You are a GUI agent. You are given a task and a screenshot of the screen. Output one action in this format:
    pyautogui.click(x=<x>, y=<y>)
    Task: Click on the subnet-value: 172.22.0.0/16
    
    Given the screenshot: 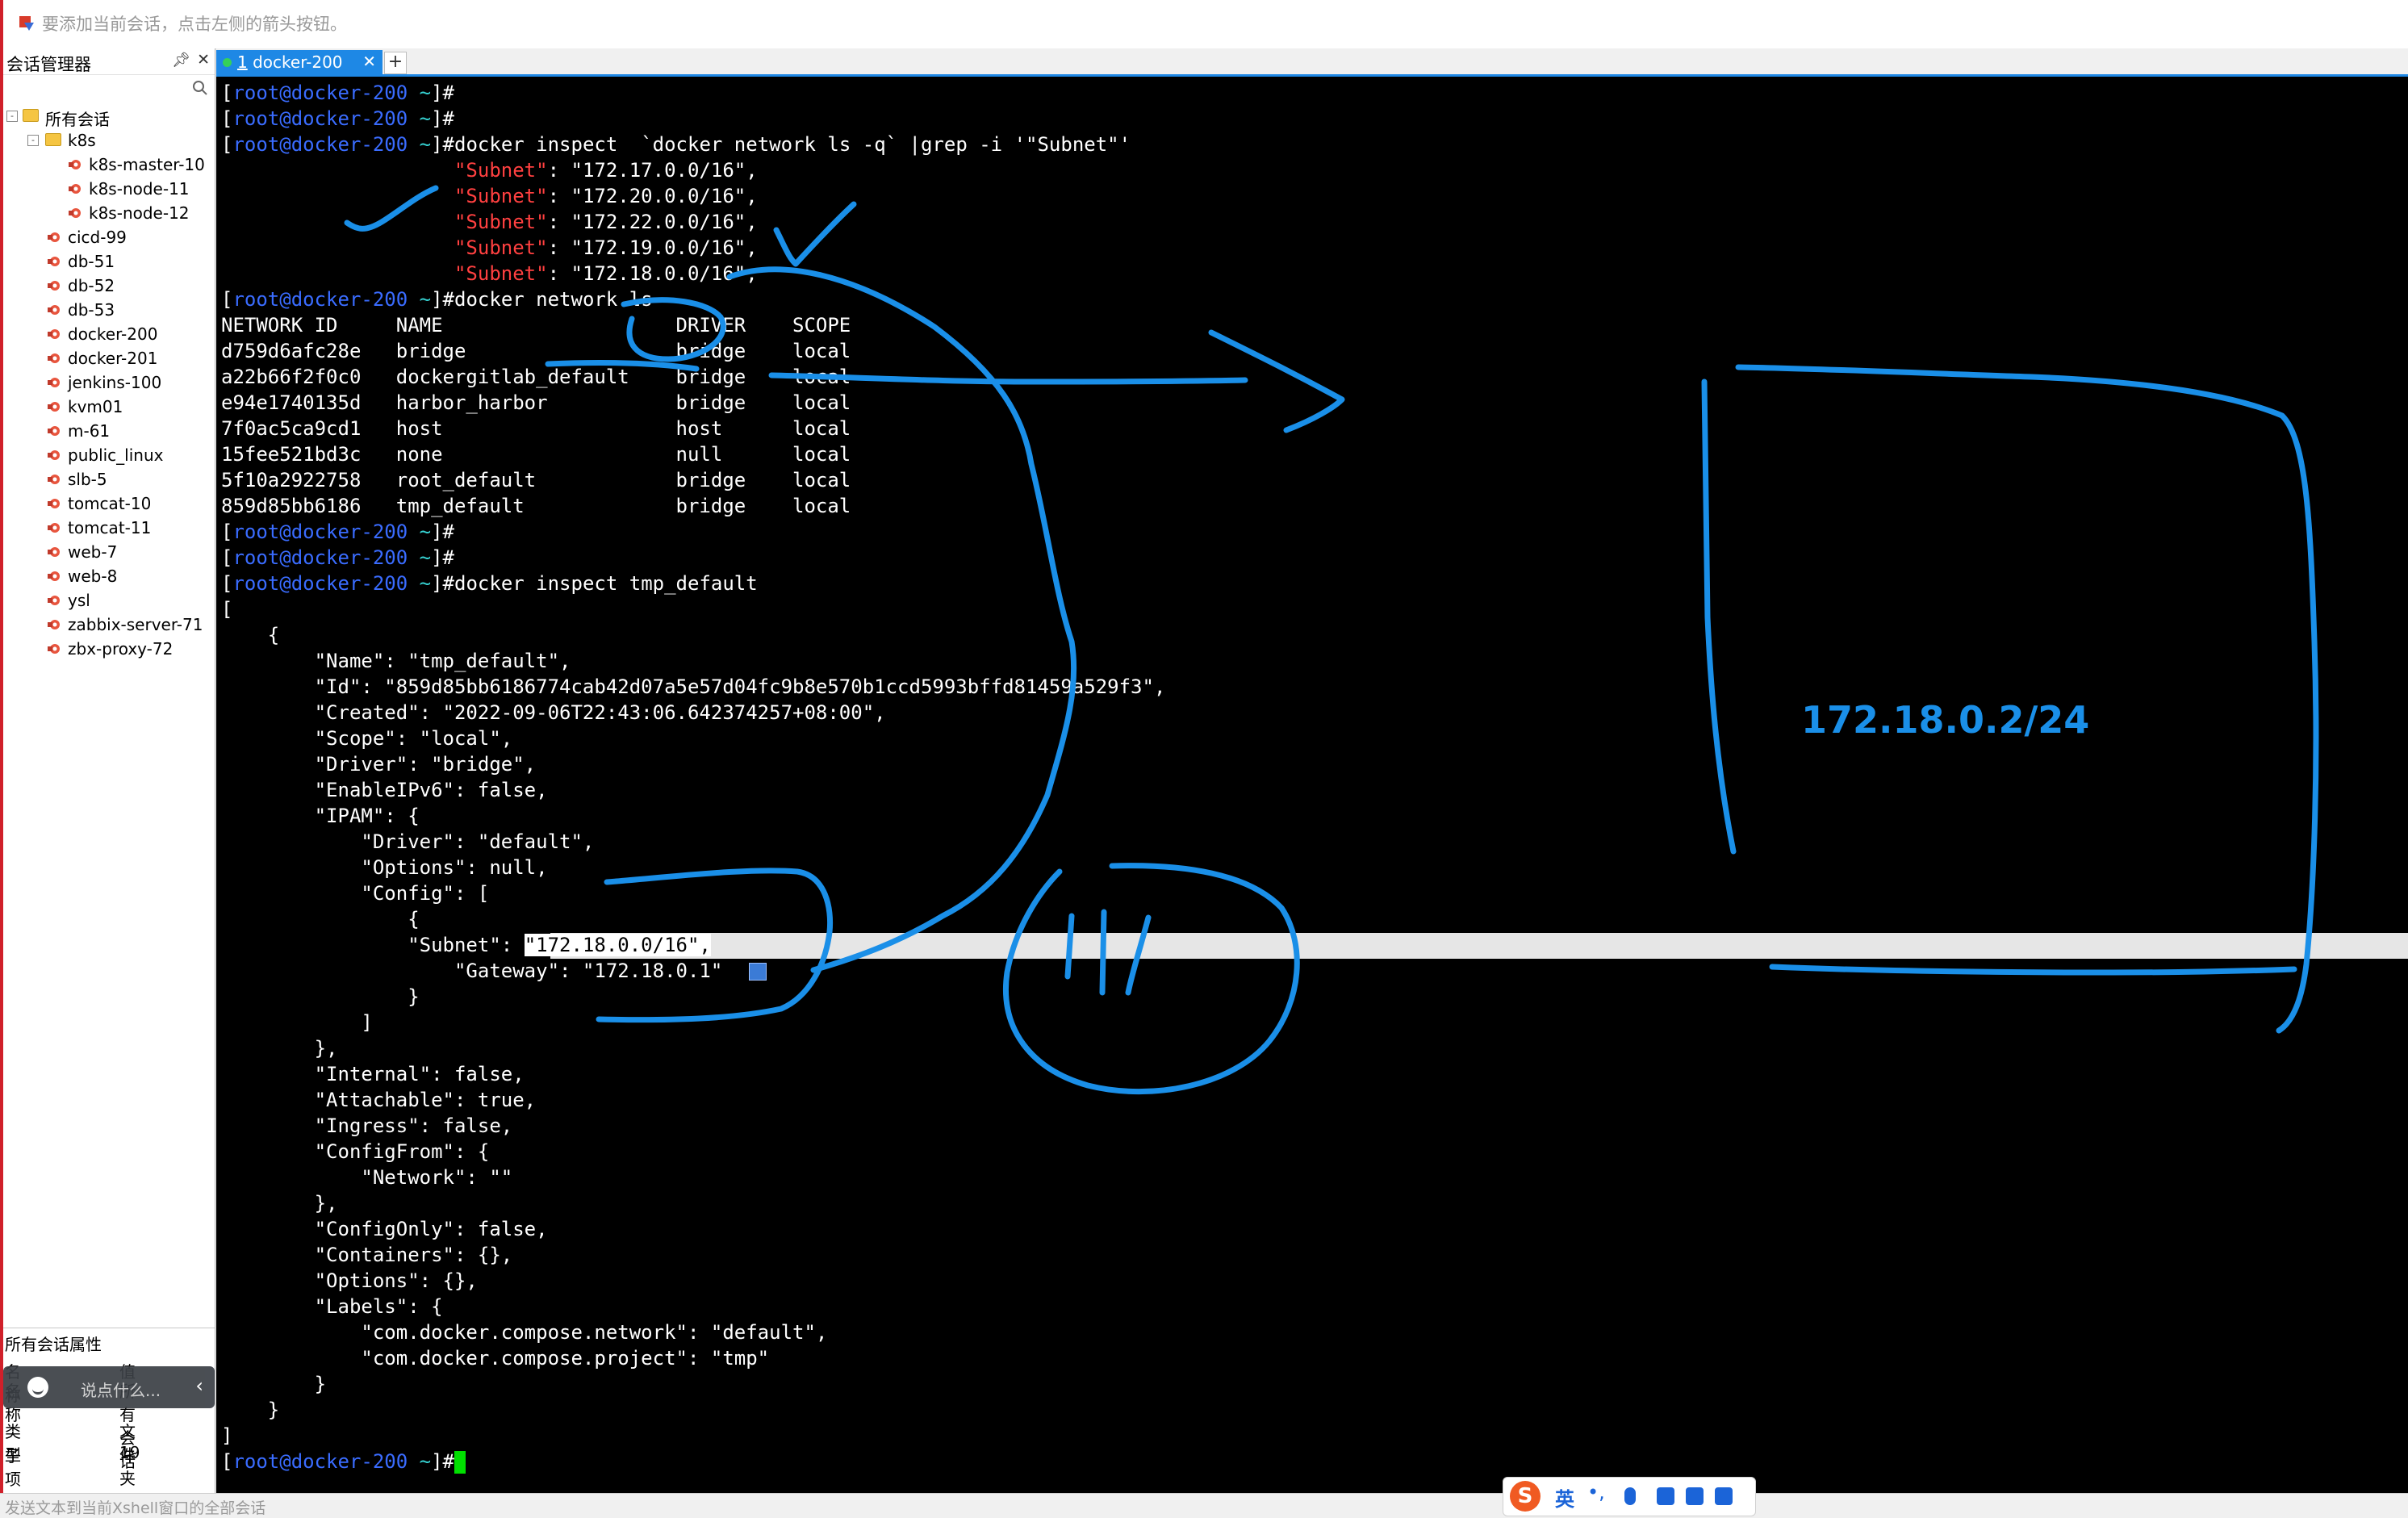 What is the action you would take?
    pyautogui.click(x=658, y=222)
    